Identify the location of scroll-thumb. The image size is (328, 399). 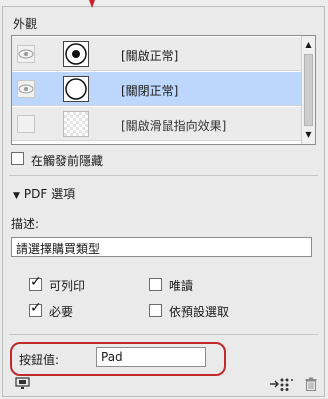
(308, 90).